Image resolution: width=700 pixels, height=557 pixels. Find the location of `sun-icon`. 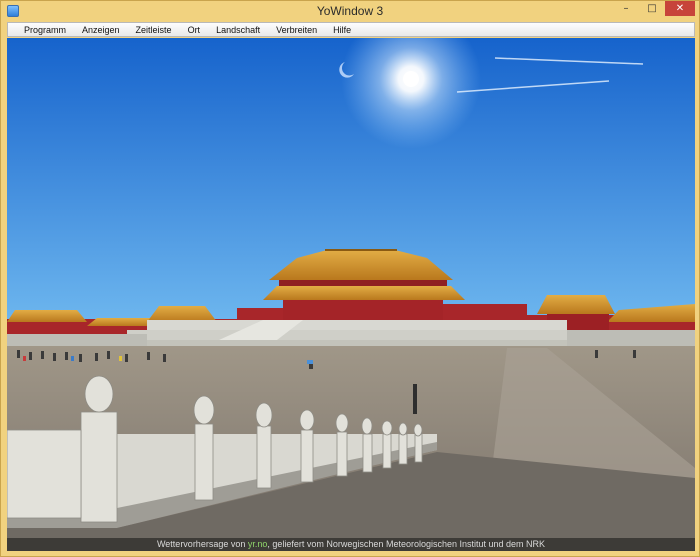

sun-icon is located at coordinates (411, 79).